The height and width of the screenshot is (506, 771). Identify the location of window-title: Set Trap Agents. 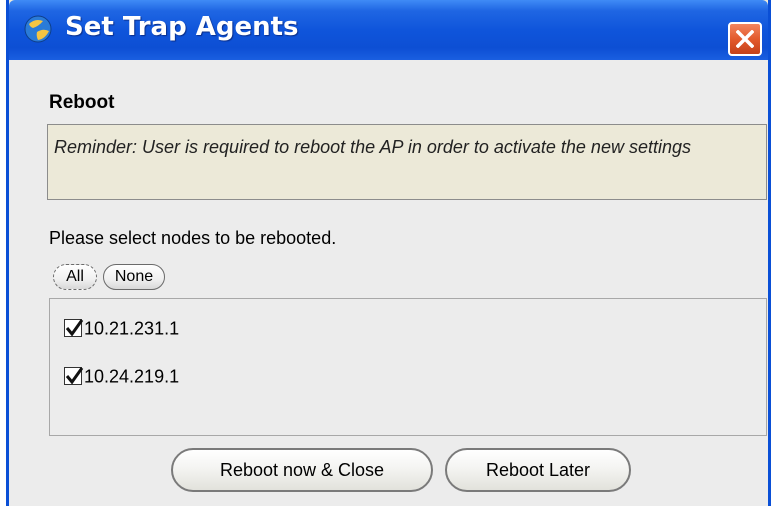
(182, 27).